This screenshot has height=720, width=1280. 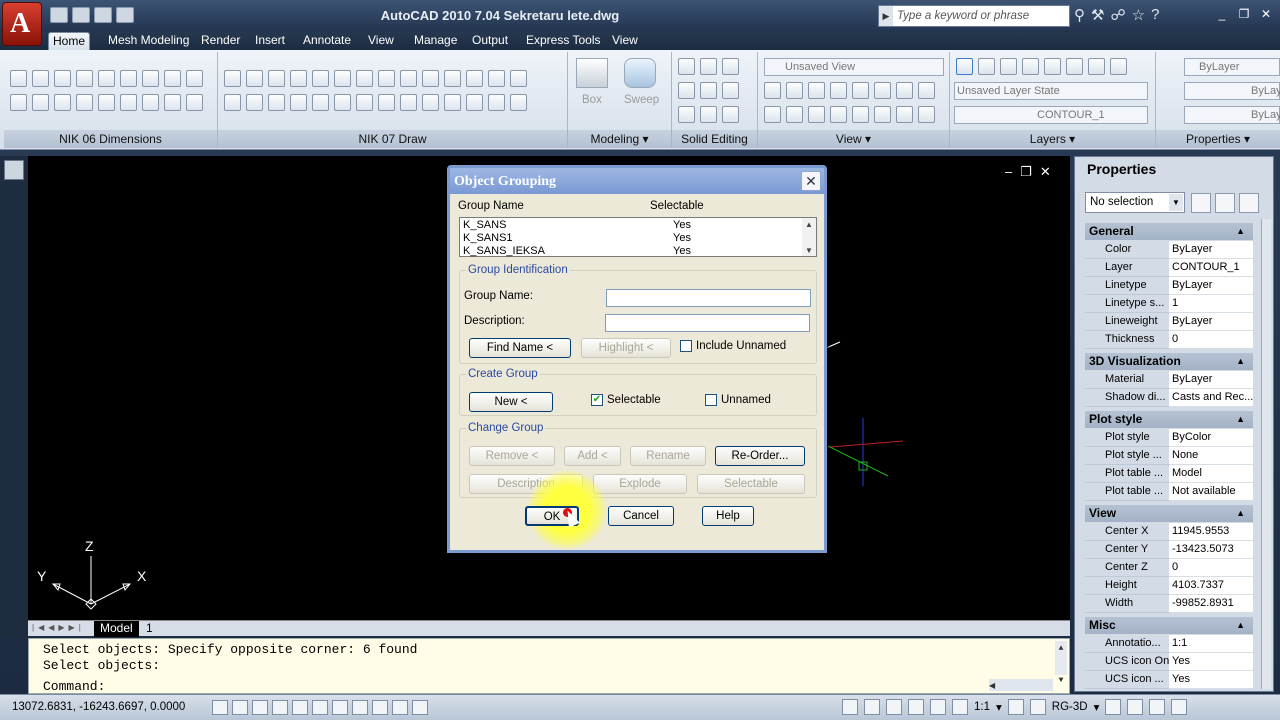 What do you see at coordinates (641, 516) in the screenshot?
I see `cancel-button: Cancel` at bounding box center [641, 516].